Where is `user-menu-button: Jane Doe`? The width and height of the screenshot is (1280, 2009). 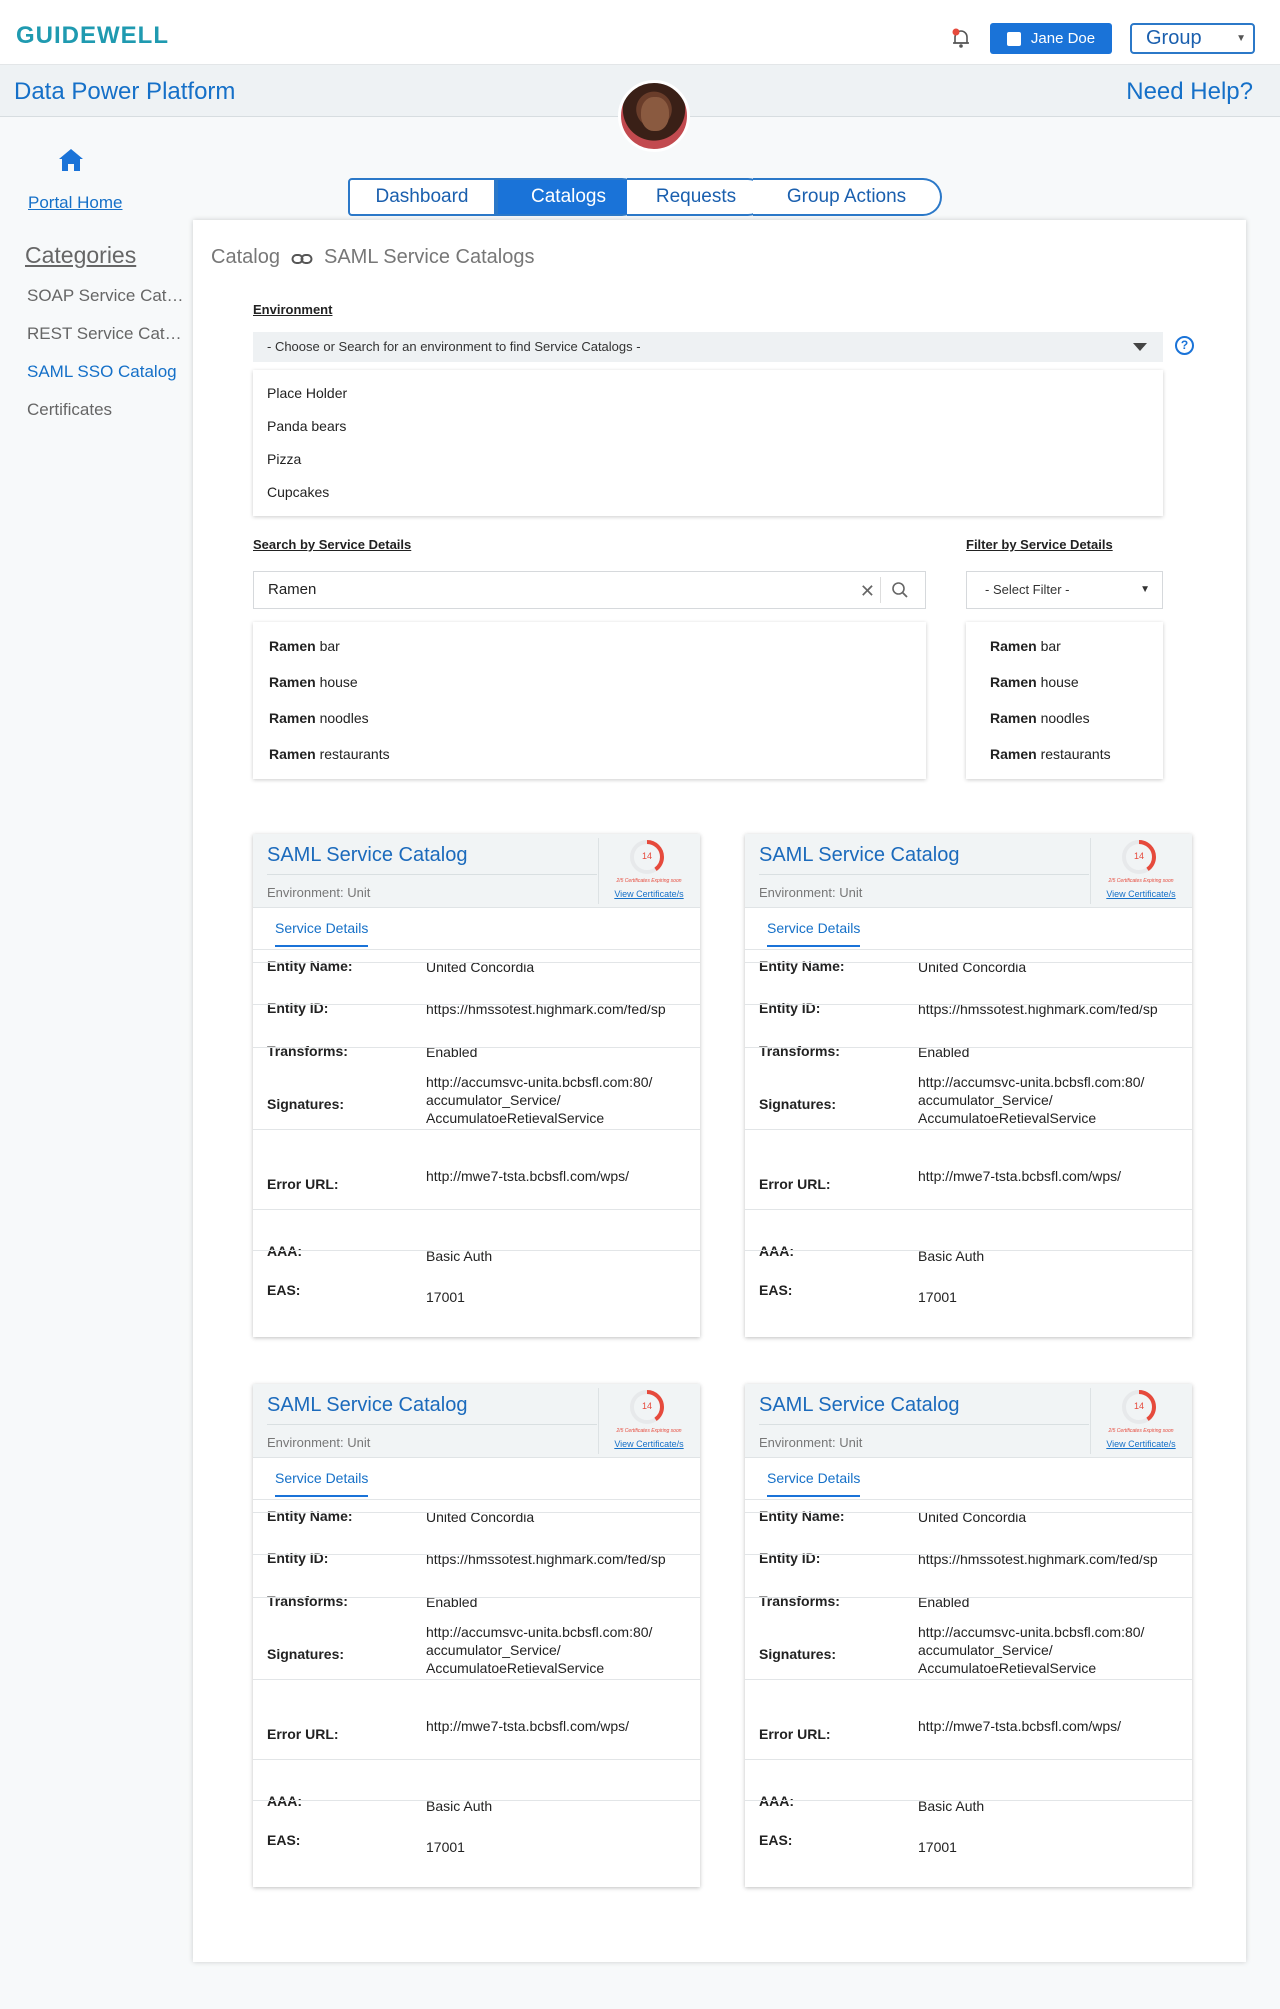
user-menu-button: Jane Doe is located at coordinates (1051, 38).